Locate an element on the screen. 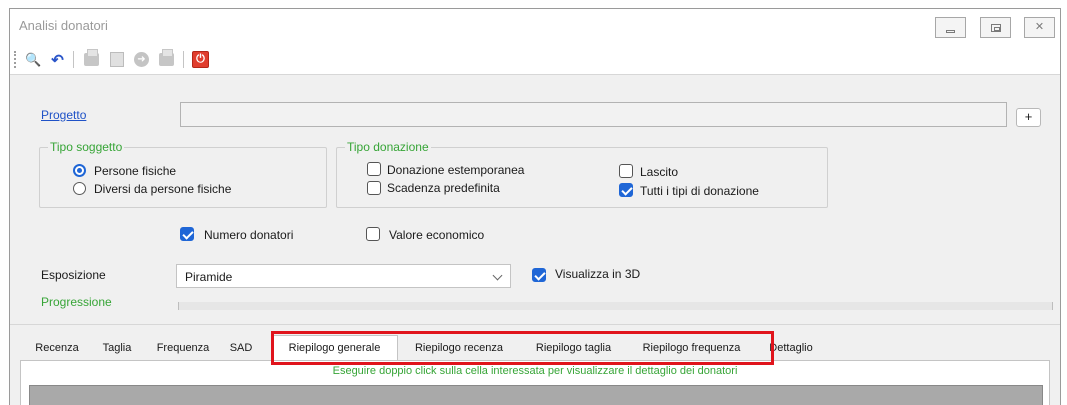 The image size is (1067, 405). next-icon: ➜ is located at coordinates (141, 59).